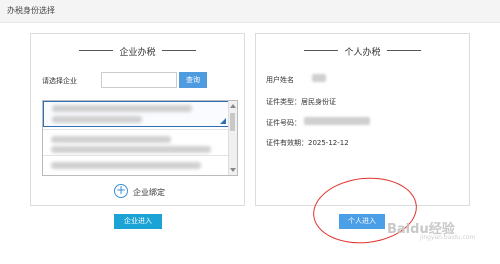  What do you see at coordinates (121, 191) in the screenshot?
I see `plus-circle-icon: +` at bounding box center [121, 191].